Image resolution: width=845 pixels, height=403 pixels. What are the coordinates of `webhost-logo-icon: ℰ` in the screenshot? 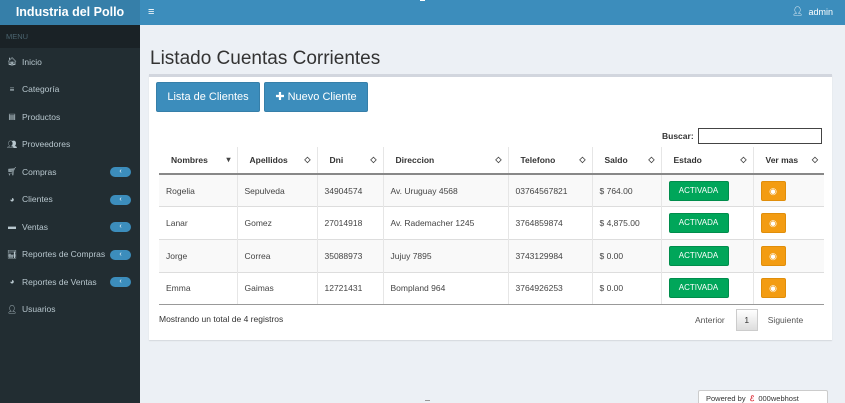 It's located at (752, 398).